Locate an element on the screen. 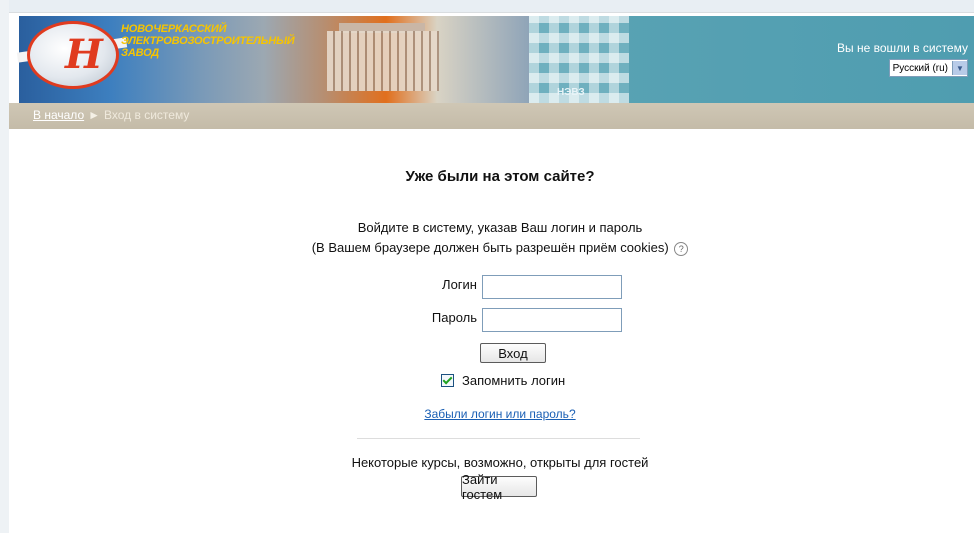 Image resolution: width=974 pixels, height=533 pixels. username-label: Логин is located at coordinates (459, 284).